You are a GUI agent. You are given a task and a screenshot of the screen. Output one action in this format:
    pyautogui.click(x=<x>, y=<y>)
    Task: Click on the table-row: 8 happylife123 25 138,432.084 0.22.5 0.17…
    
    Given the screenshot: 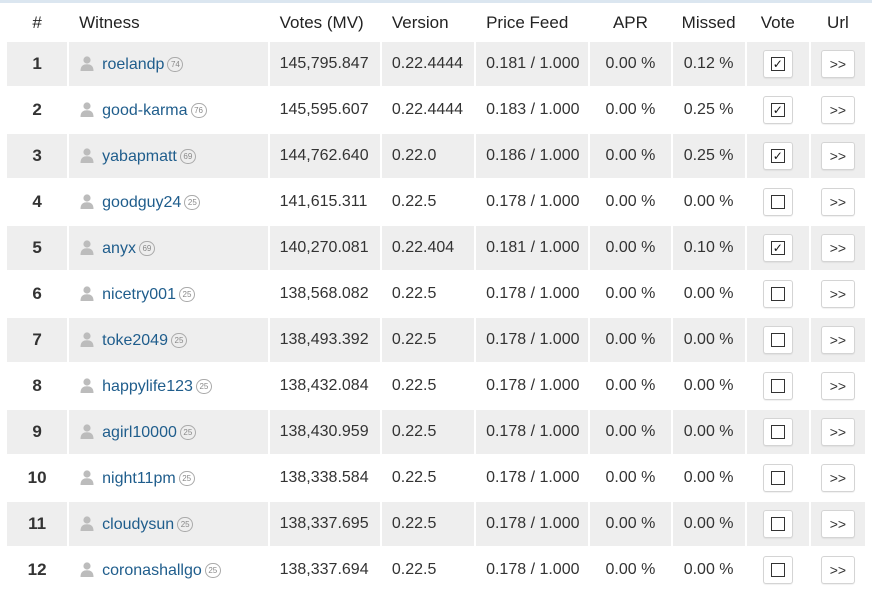 What is the action you would take?
    pyautogui.click(x=436, y=386)
    